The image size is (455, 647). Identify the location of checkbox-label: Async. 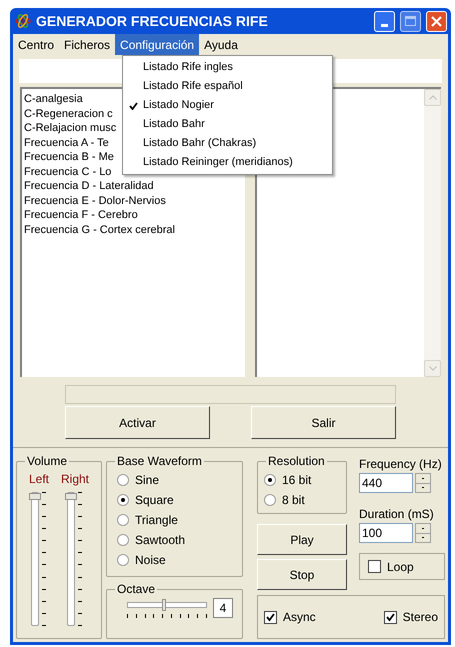
(299, 617).